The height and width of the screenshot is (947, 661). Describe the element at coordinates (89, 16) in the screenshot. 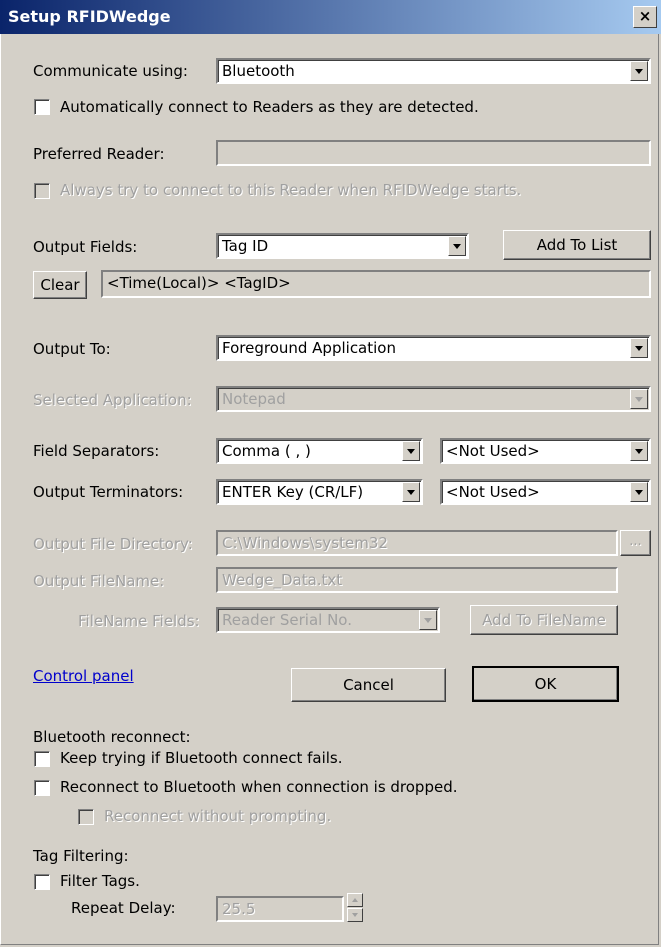

I see `window-title: Setup RFIDWedge` at that location.